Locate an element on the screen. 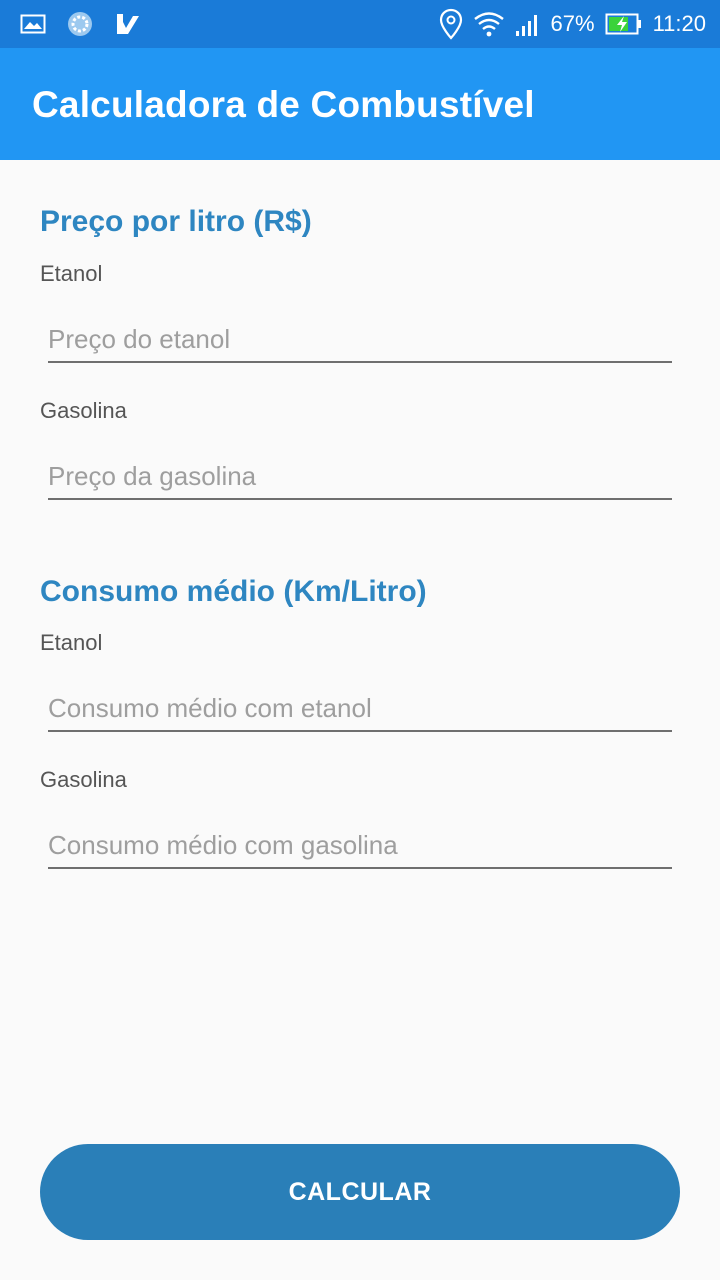 The height and width of the screenshot is (1280, 720). system-icons: 67% 11:20 is located at coordinates (572, 24).